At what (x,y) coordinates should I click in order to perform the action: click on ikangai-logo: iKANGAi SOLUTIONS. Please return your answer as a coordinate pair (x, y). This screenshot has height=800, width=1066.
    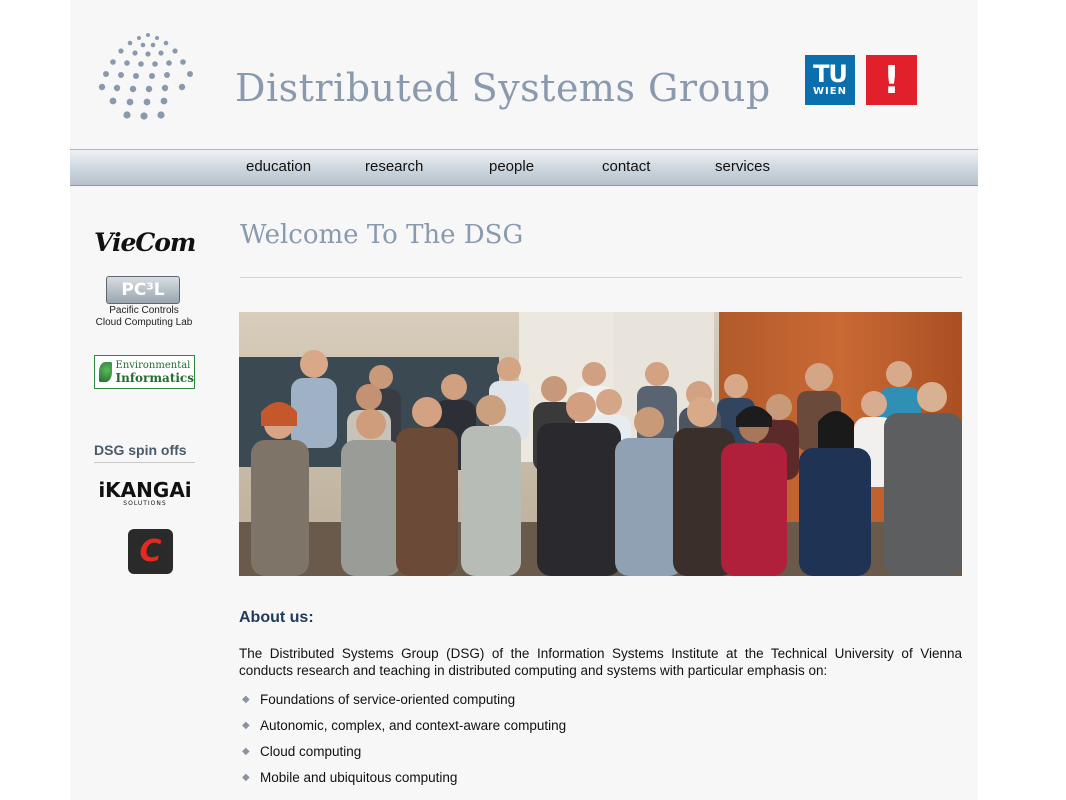
    Looking at the image, I should click on (145, 492).